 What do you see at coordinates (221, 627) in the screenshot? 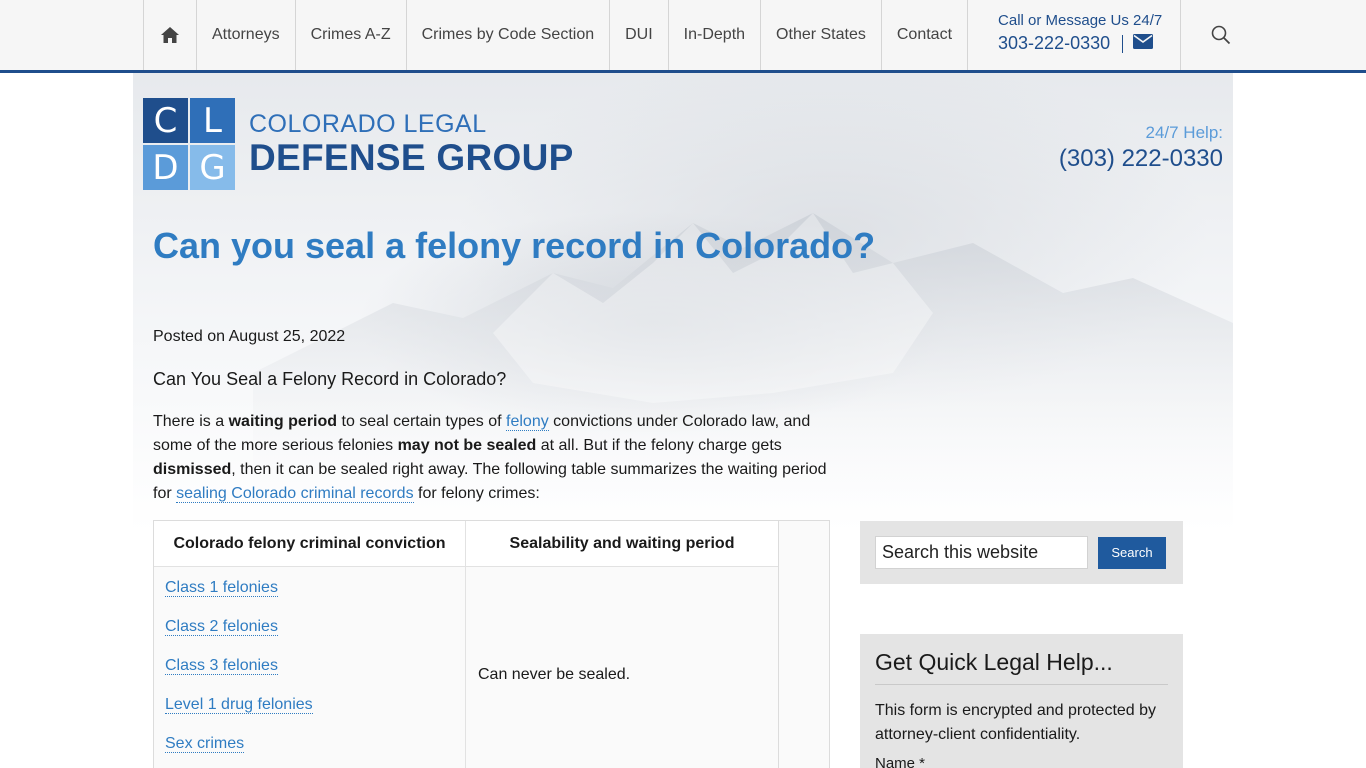
I see `class-2-felonies-link: Class 2 felonies` at bounding box center [221, 627].